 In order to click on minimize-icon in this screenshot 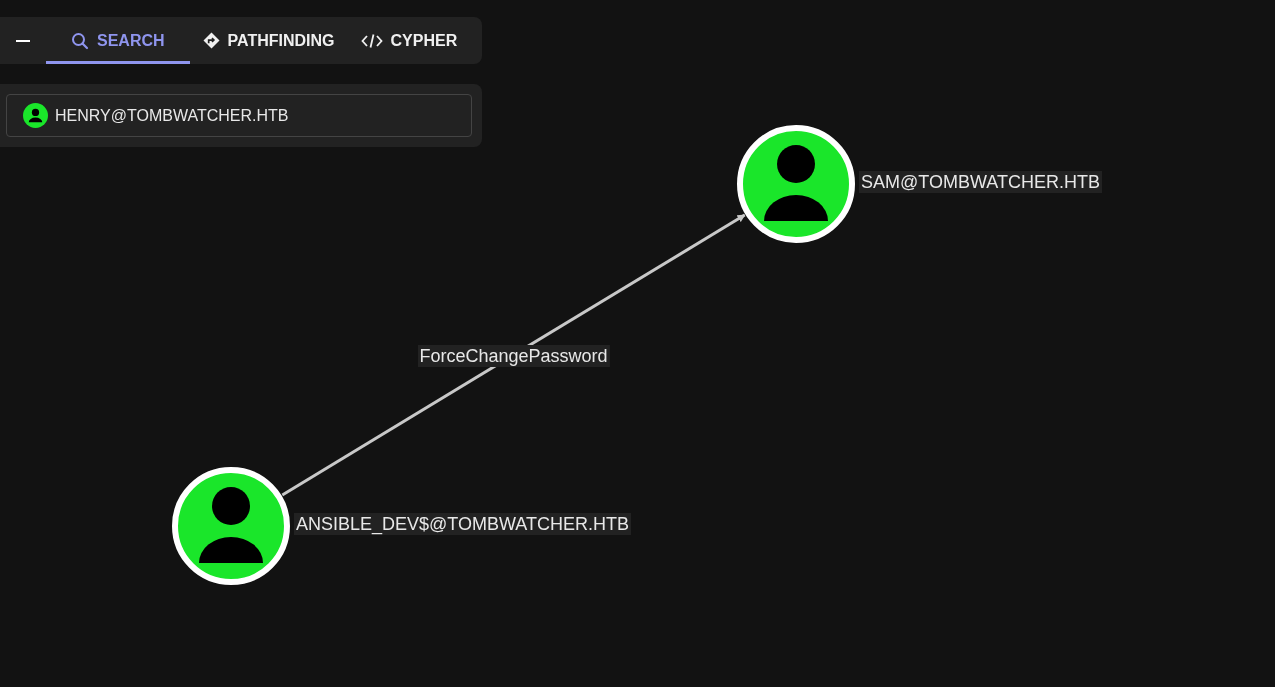, I will do `click(23, 40)`.